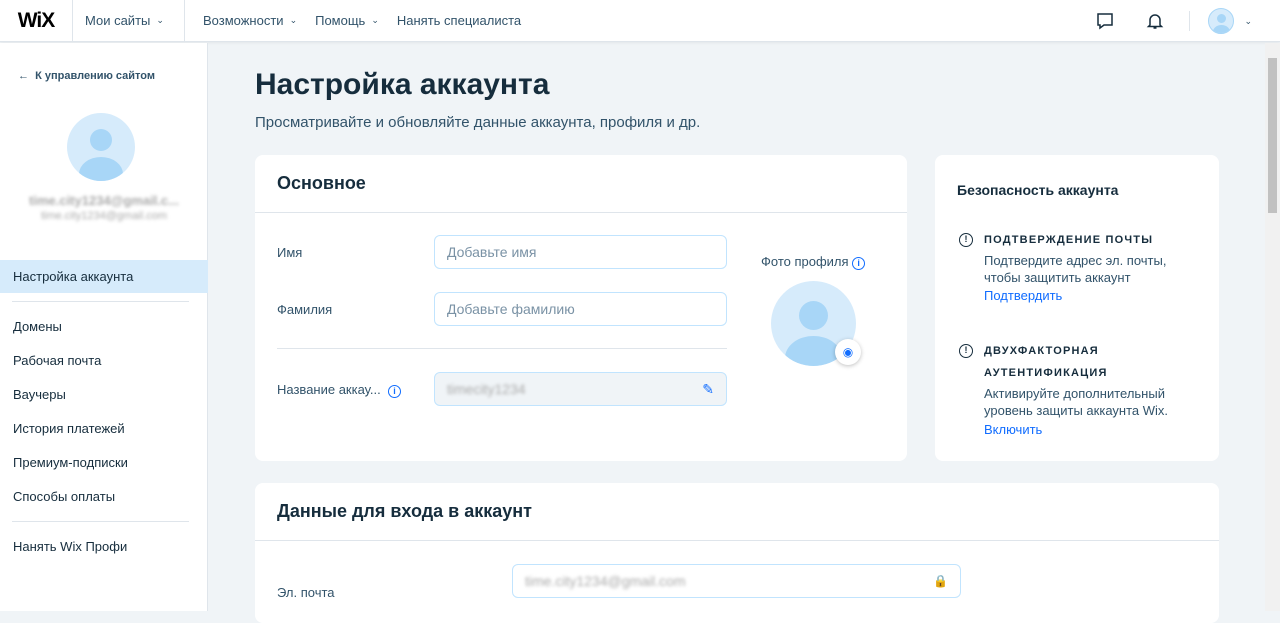 The width and height of the screenshot is (1280, 623). I want to click on nav-label: Помощь, so click(340, 20).